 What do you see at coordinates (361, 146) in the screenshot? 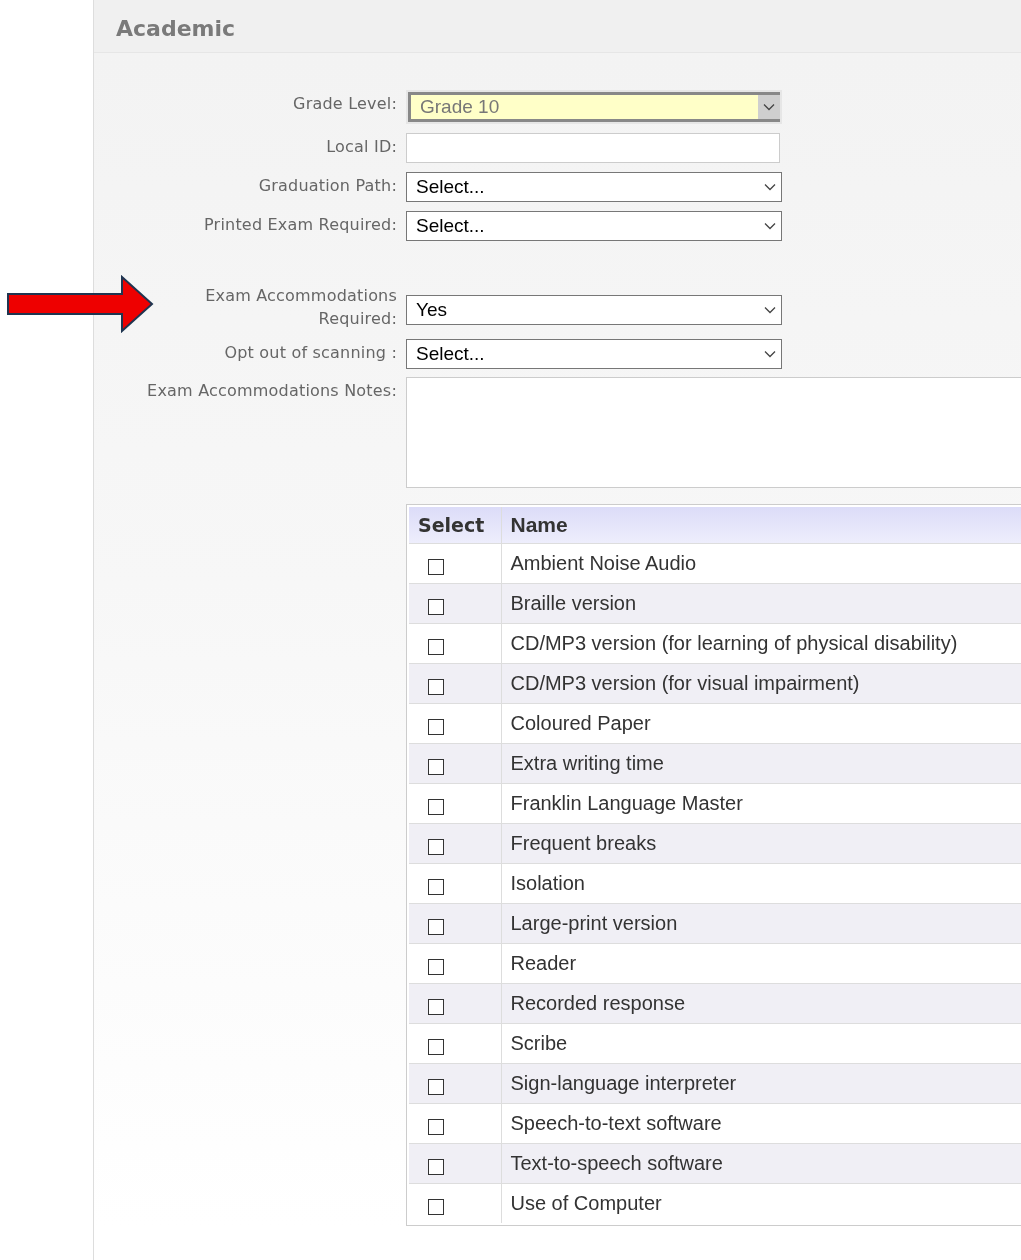
I see `field-label: Local ID:` at bounding box center [361, 146].